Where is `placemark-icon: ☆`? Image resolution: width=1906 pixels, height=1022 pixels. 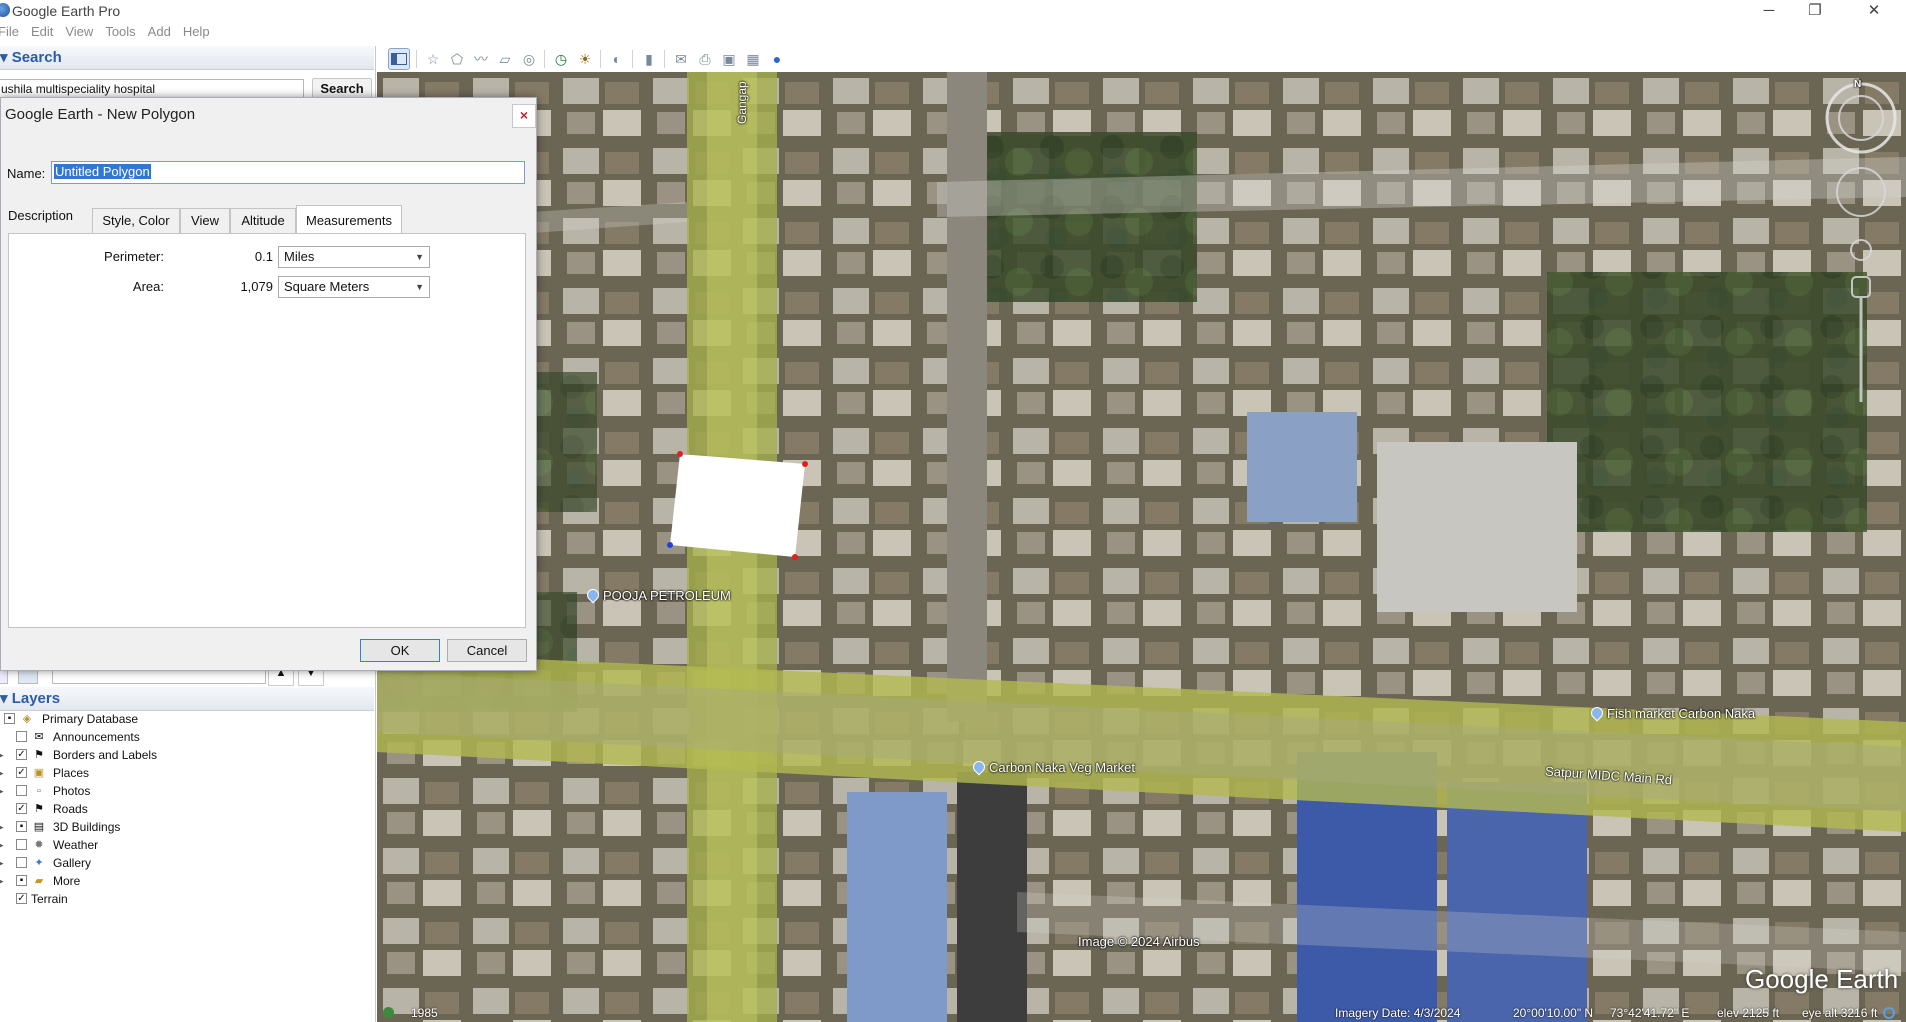 placemark-icon: ☆ is located at coordinates (433, 59).